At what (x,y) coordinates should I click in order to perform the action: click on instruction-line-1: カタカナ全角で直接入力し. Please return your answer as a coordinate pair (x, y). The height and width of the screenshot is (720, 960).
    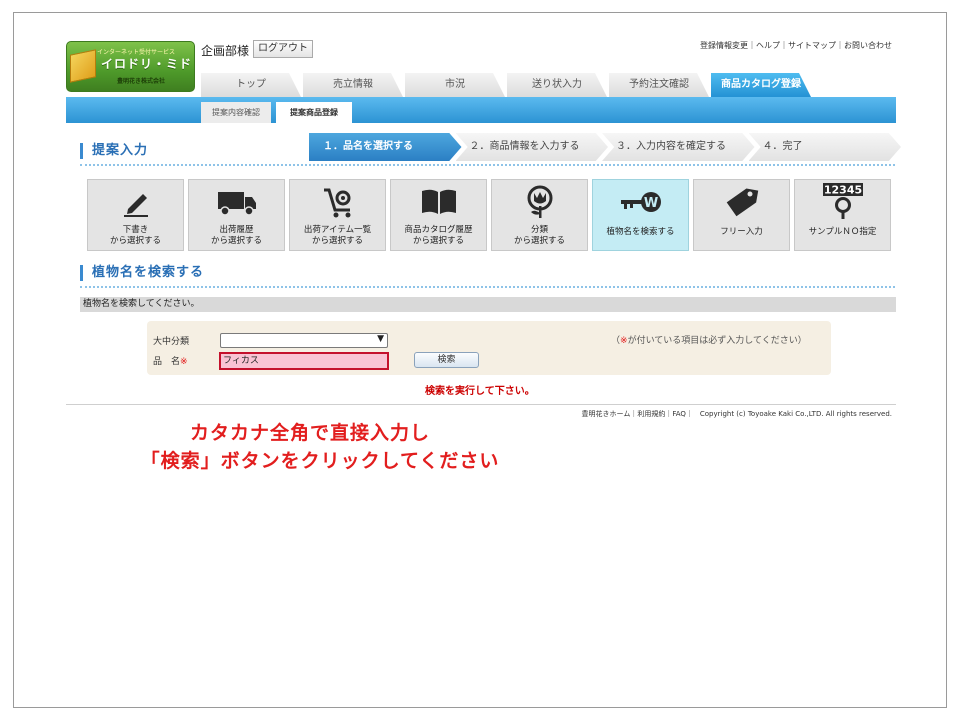
    Looking at the image, I should click on (309, 433).